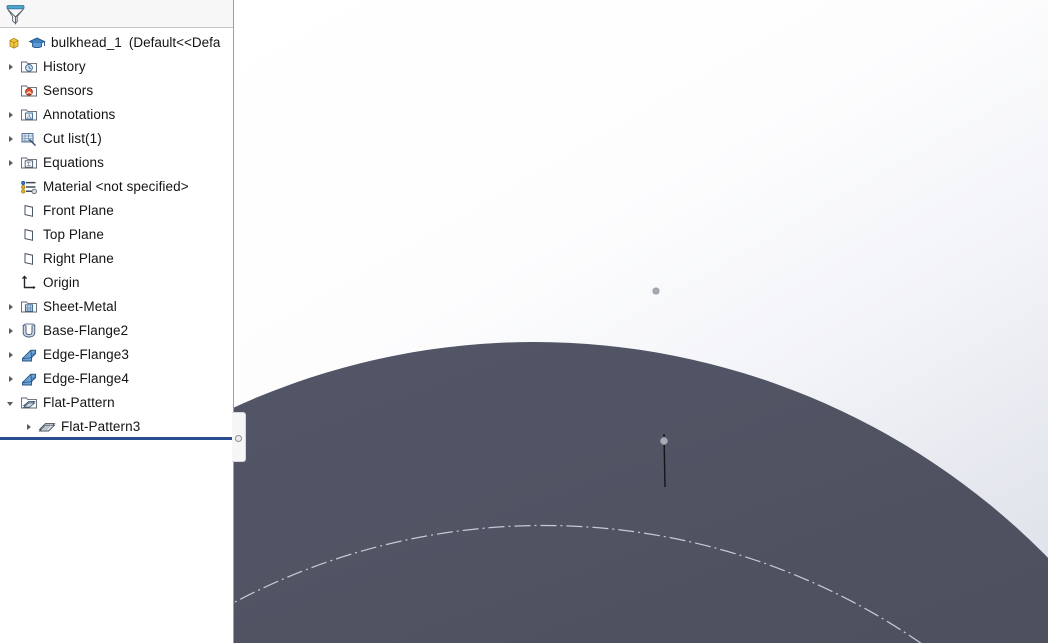 The height and width of the screenshot is (643, 1048). I want to click on tree-item-sensors: Sensors, so click(116, 91).